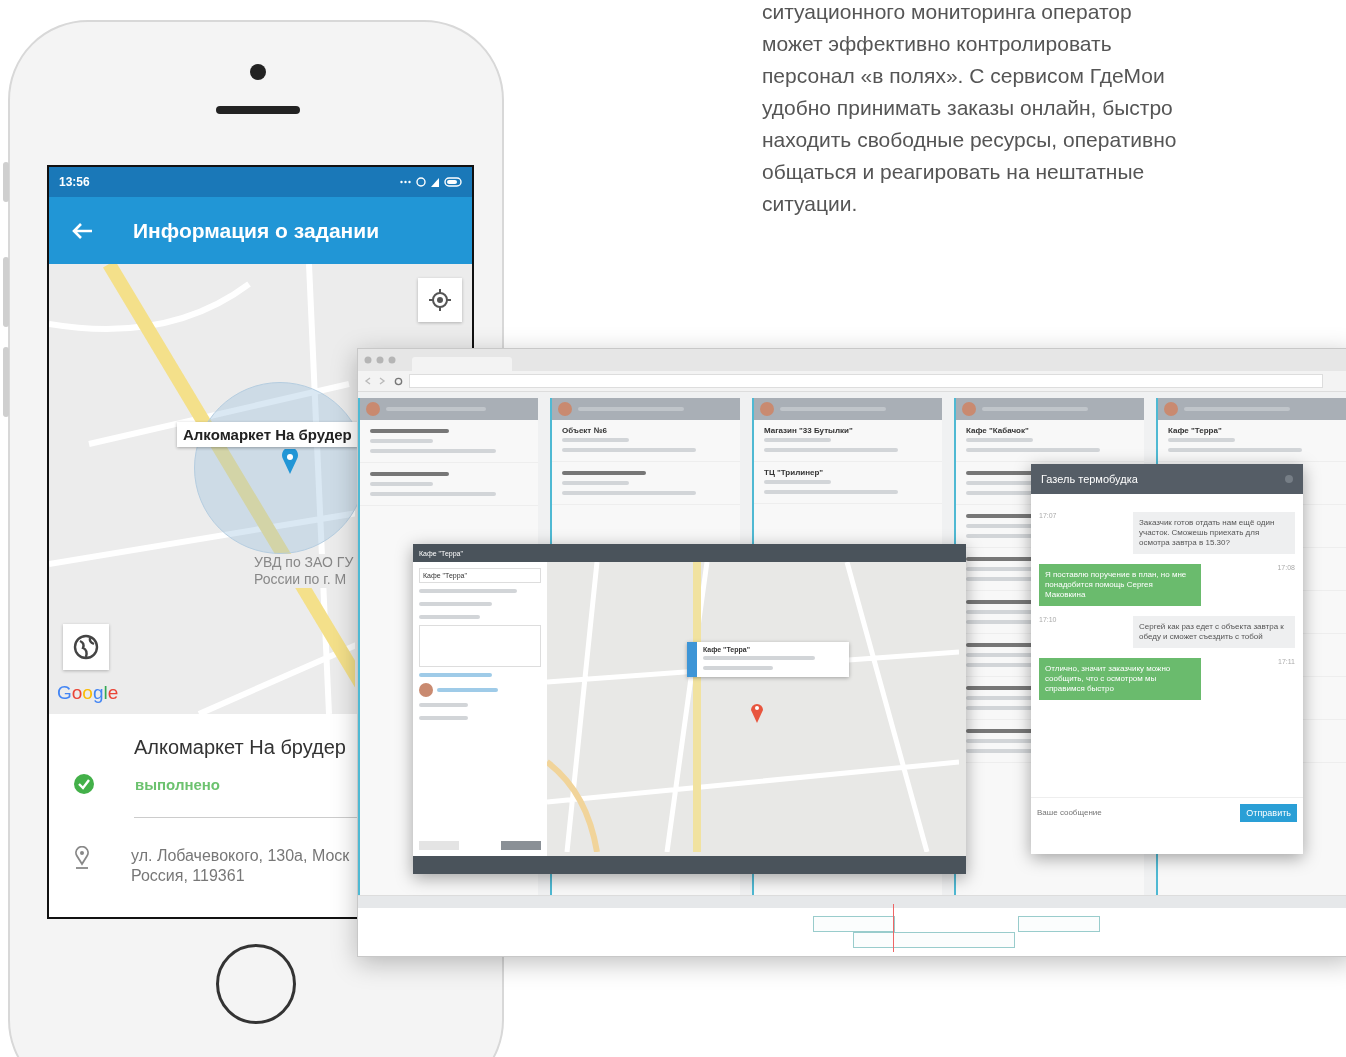 This screenshot has height=1057, width=1346. What do you see at coordinates (304, 562) in the screenshot?
I see `place-label: УВД по ЗАО ГУ` at bounding box center [304, 562].